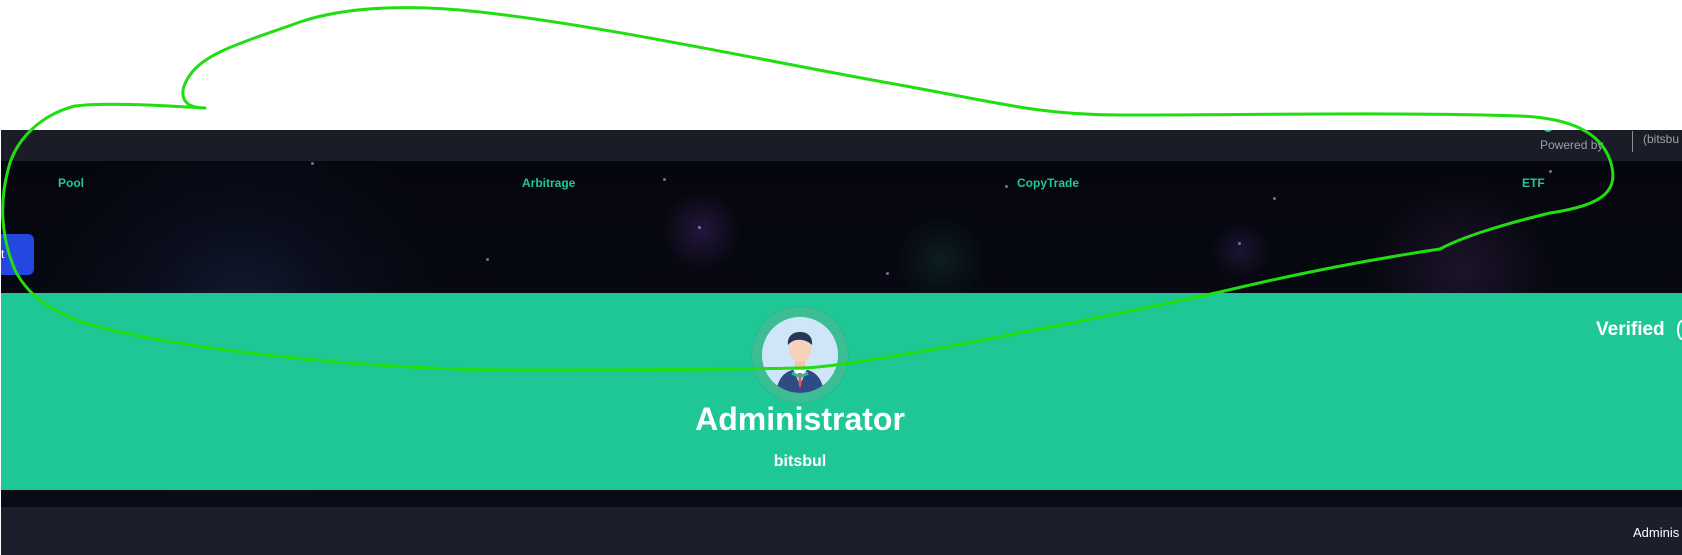  Describe the element at coordinates (548, 183) in the screenshot. I see `nav-item-arbitrage: Arbitrage` at that location.